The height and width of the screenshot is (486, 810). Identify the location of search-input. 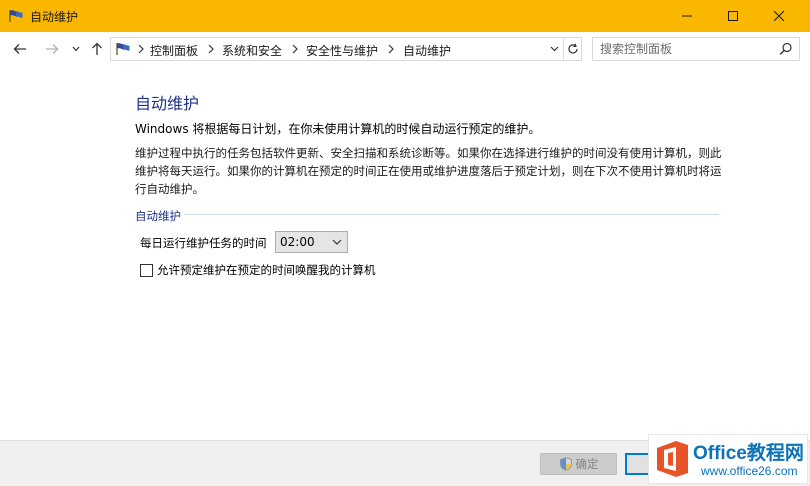
(683, 49).